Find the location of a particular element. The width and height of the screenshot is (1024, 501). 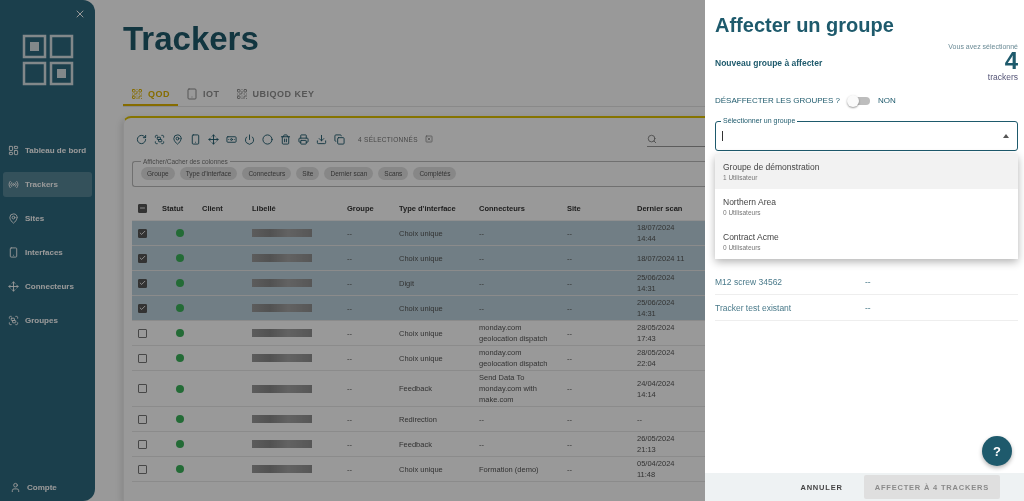

sidebar-item: Sites is located at coordinates (47, 218).